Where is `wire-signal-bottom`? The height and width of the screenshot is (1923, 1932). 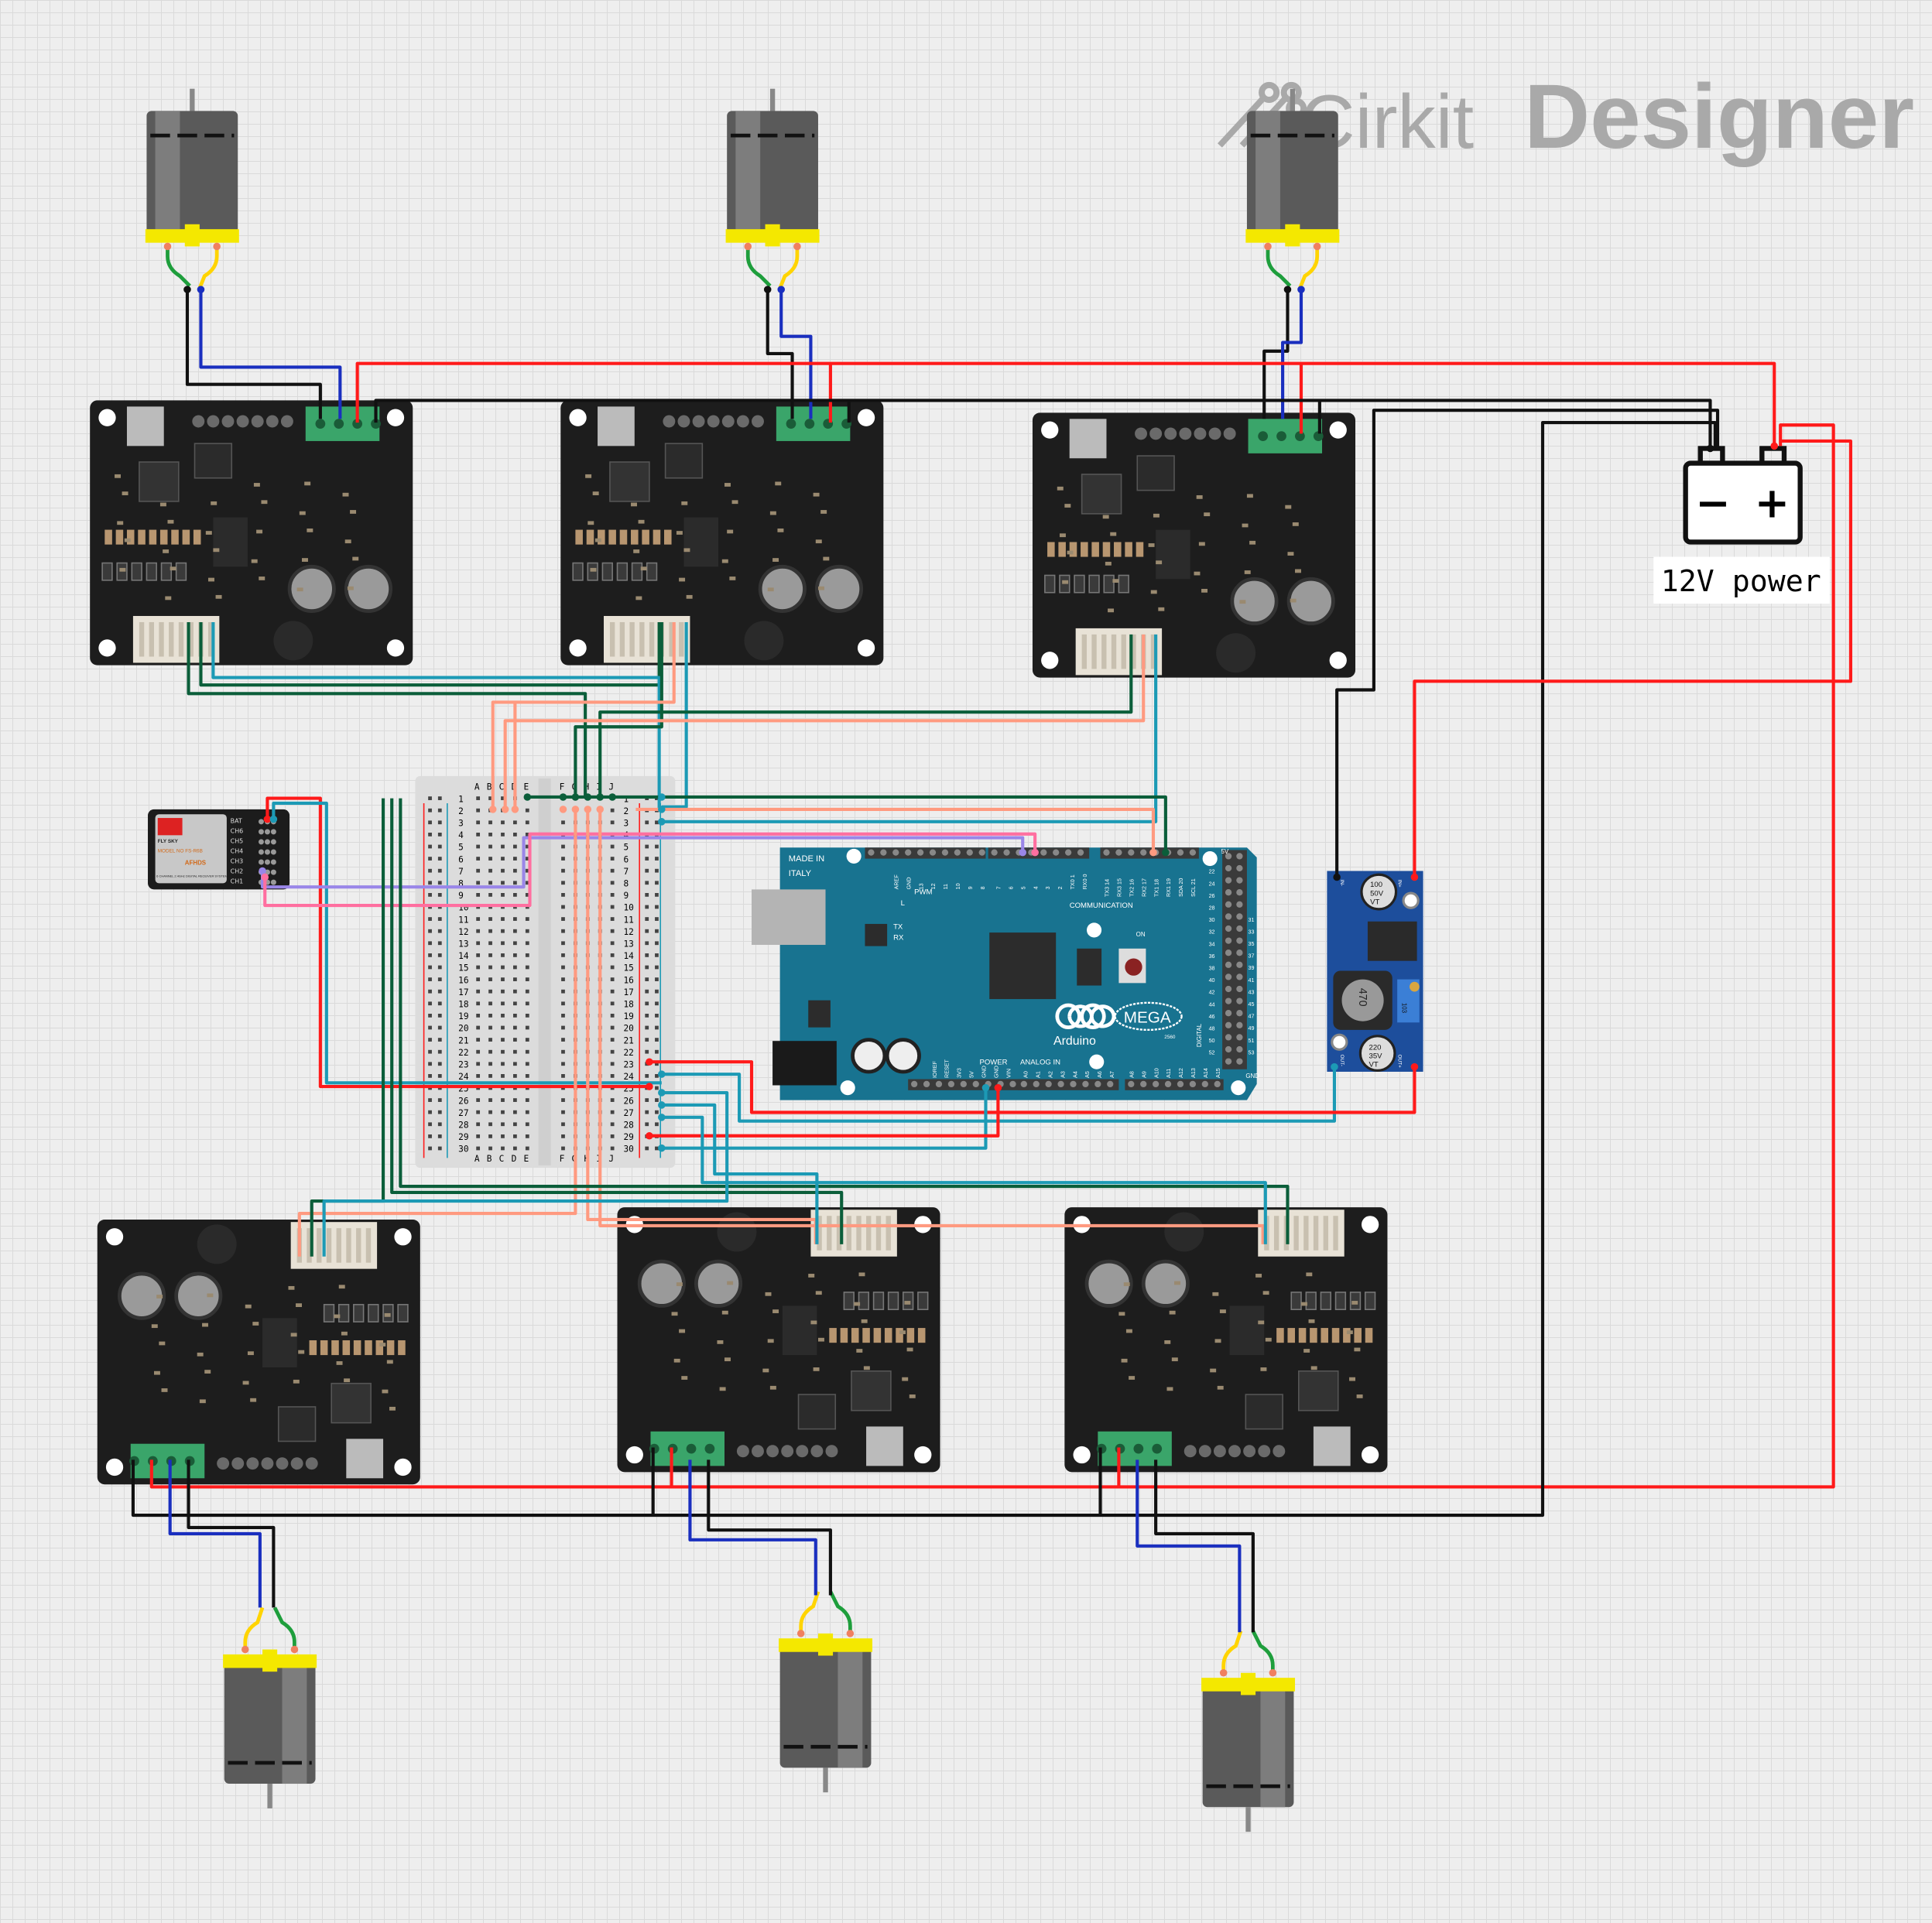 wire-signal-bottom is located at coordinates (347, 1027).